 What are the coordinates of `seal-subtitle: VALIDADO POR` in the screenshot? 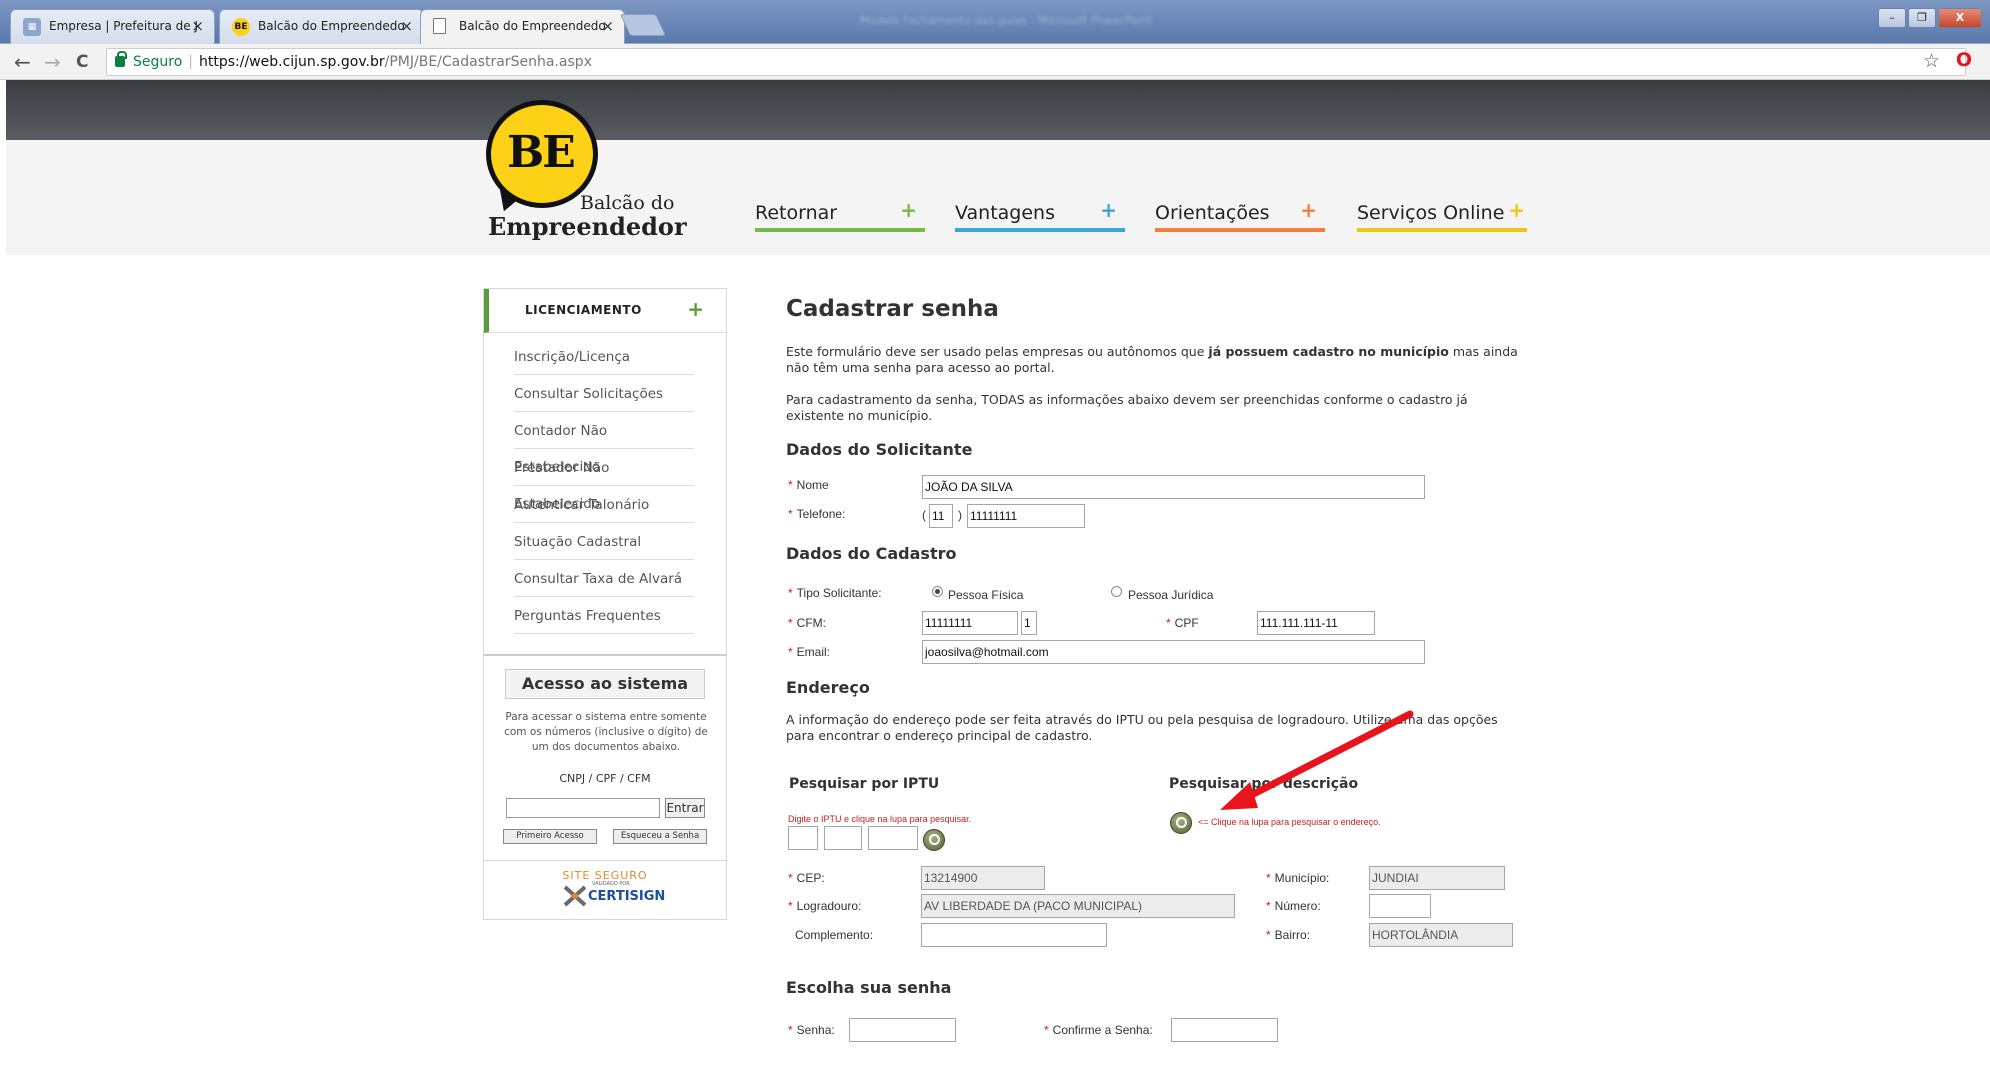 It's located at (611, 884).